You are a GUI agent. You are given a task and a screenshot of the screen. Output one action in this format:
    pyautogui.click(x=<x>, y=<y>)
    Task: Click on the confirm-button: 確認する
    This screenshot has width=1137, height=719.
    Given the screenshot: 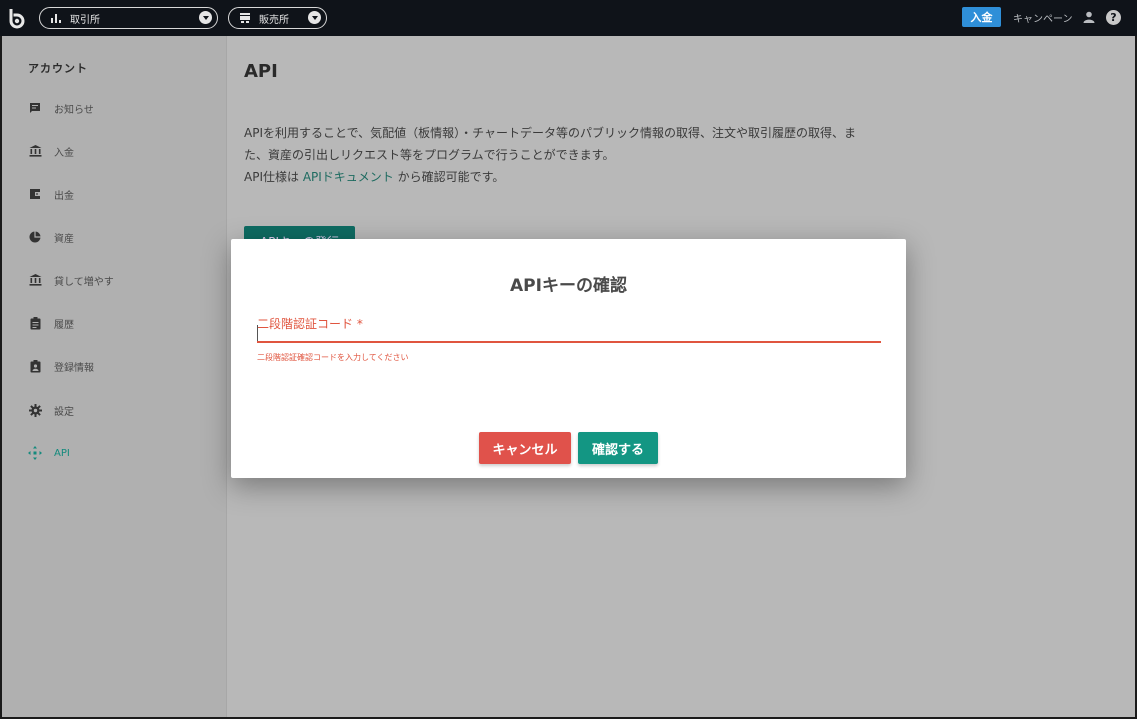 What is the action you would take?
    pyautogui.click(x=618, y=448)
    